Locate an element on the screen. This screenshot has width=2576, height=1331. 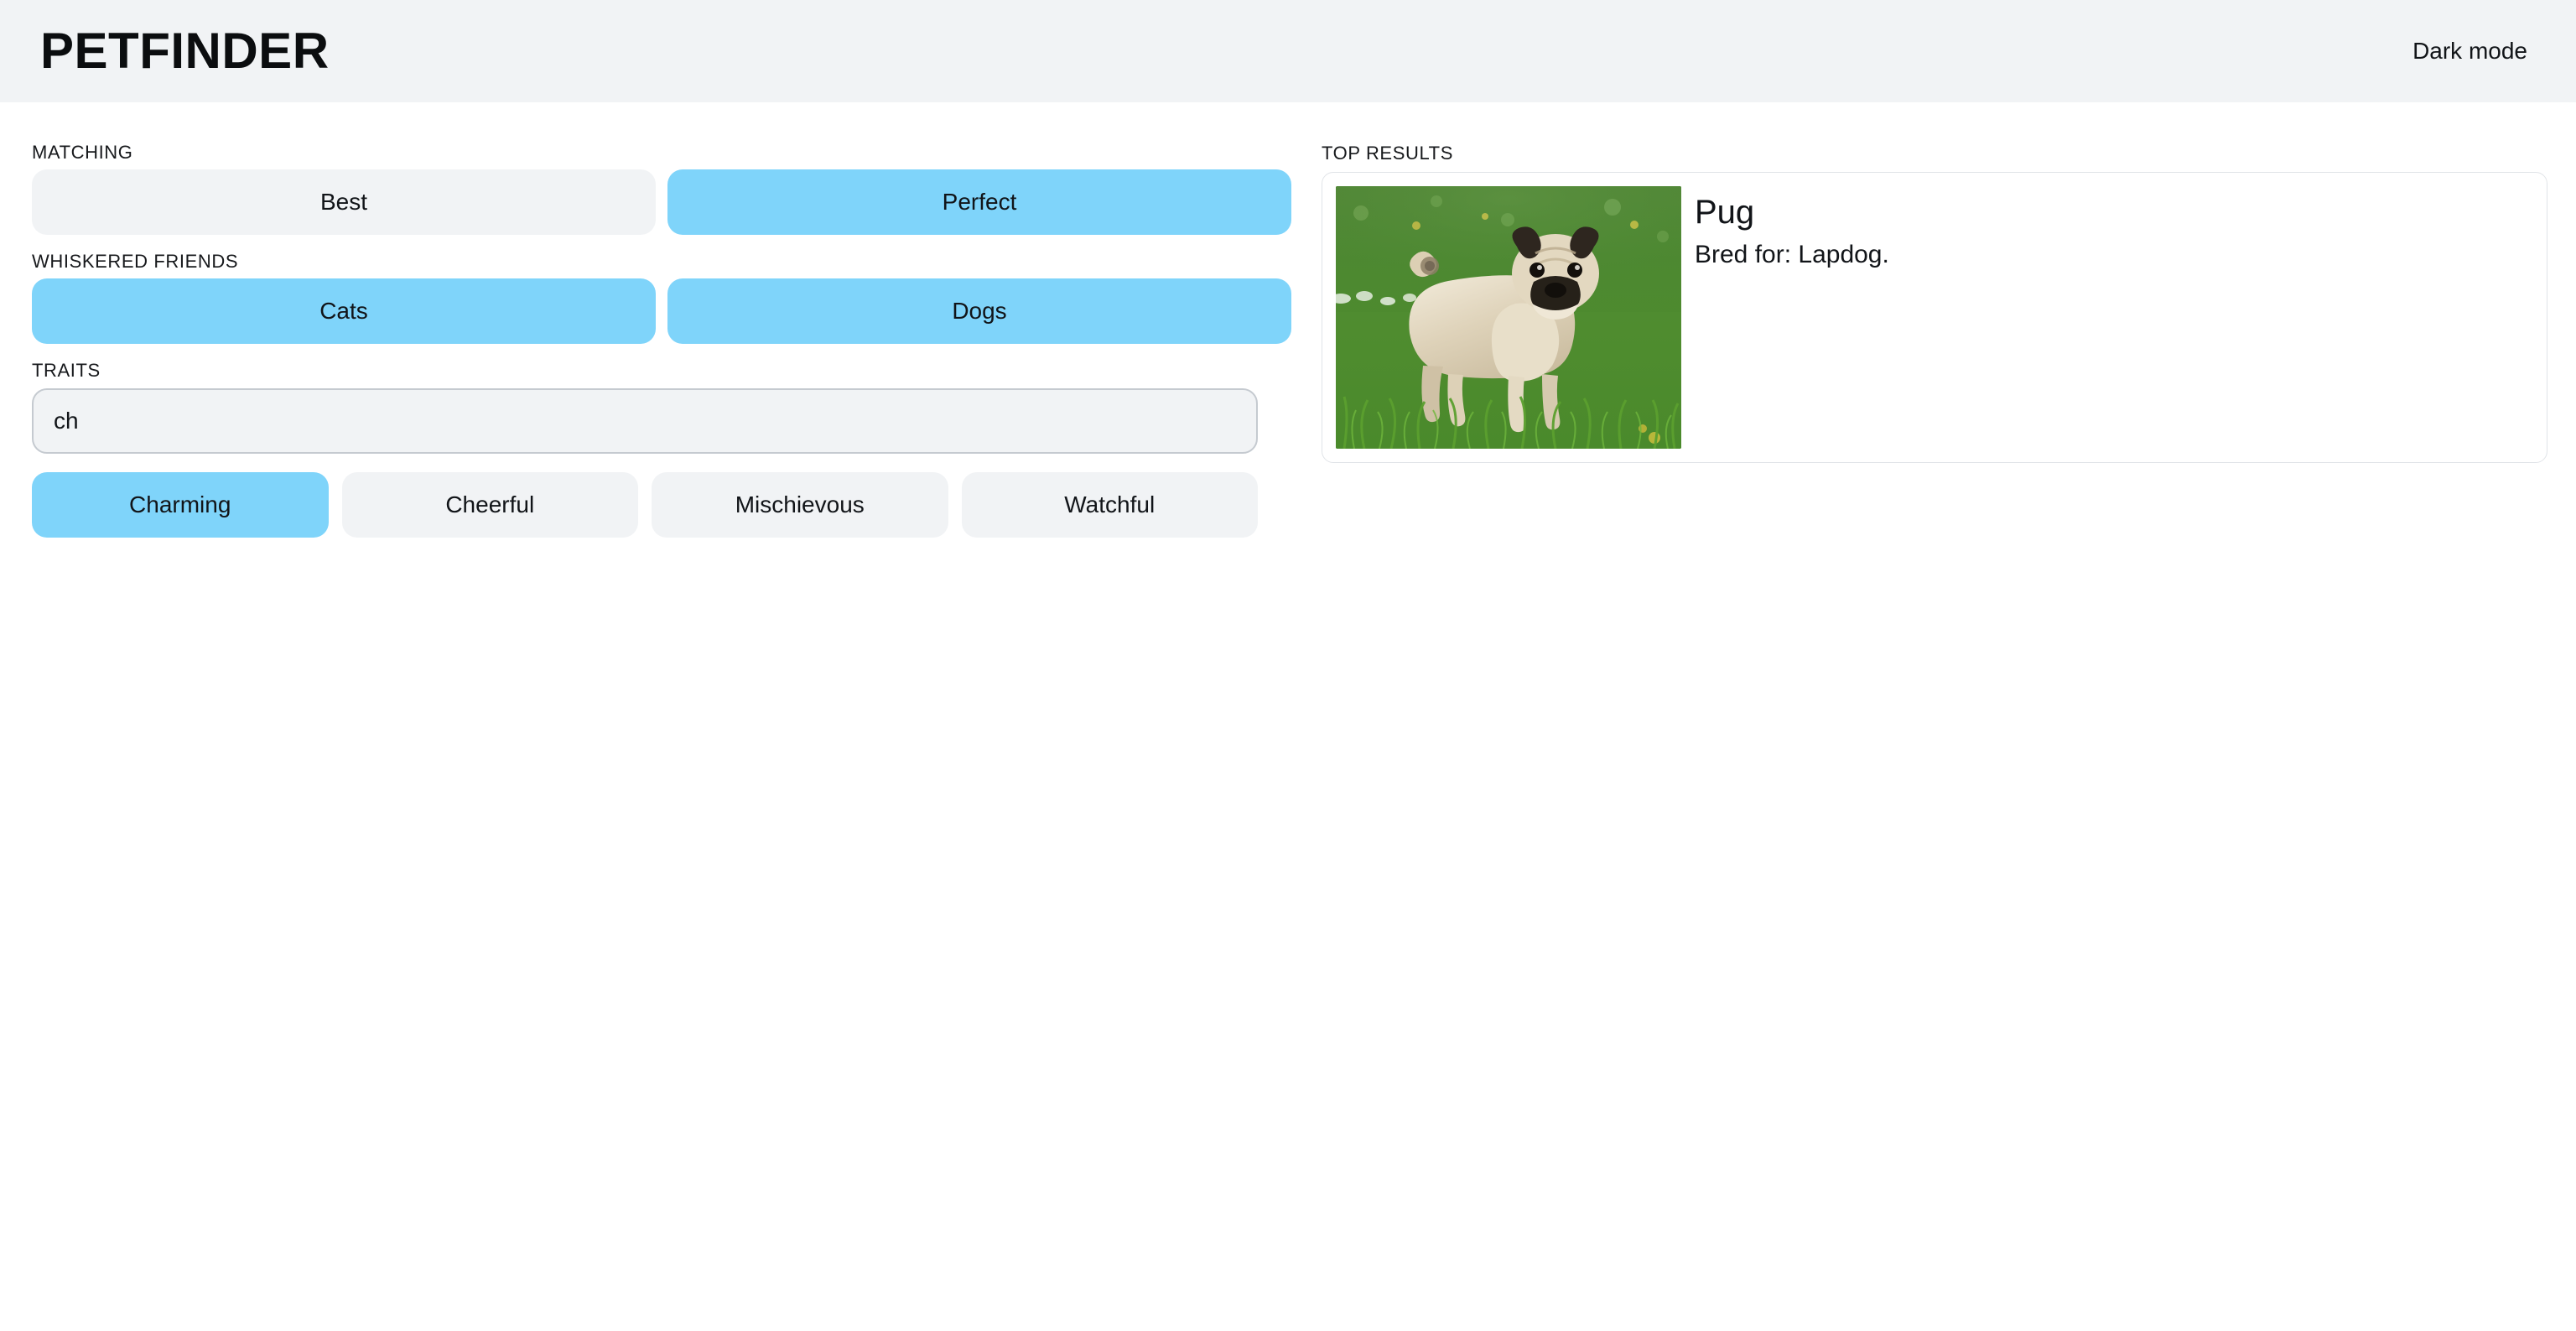
traits-search-input is located at coordinates (645, 421).